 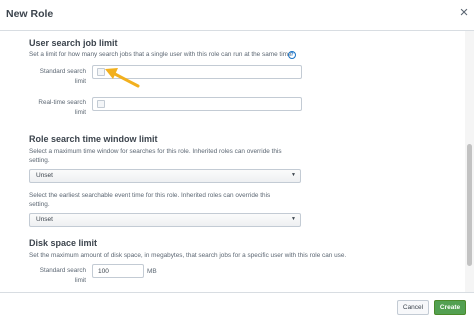 What do you see at coordinates (44, 219) in the screenshot?
I see `earliest-event-time-value: Unset` at bounding box center [44, 219].